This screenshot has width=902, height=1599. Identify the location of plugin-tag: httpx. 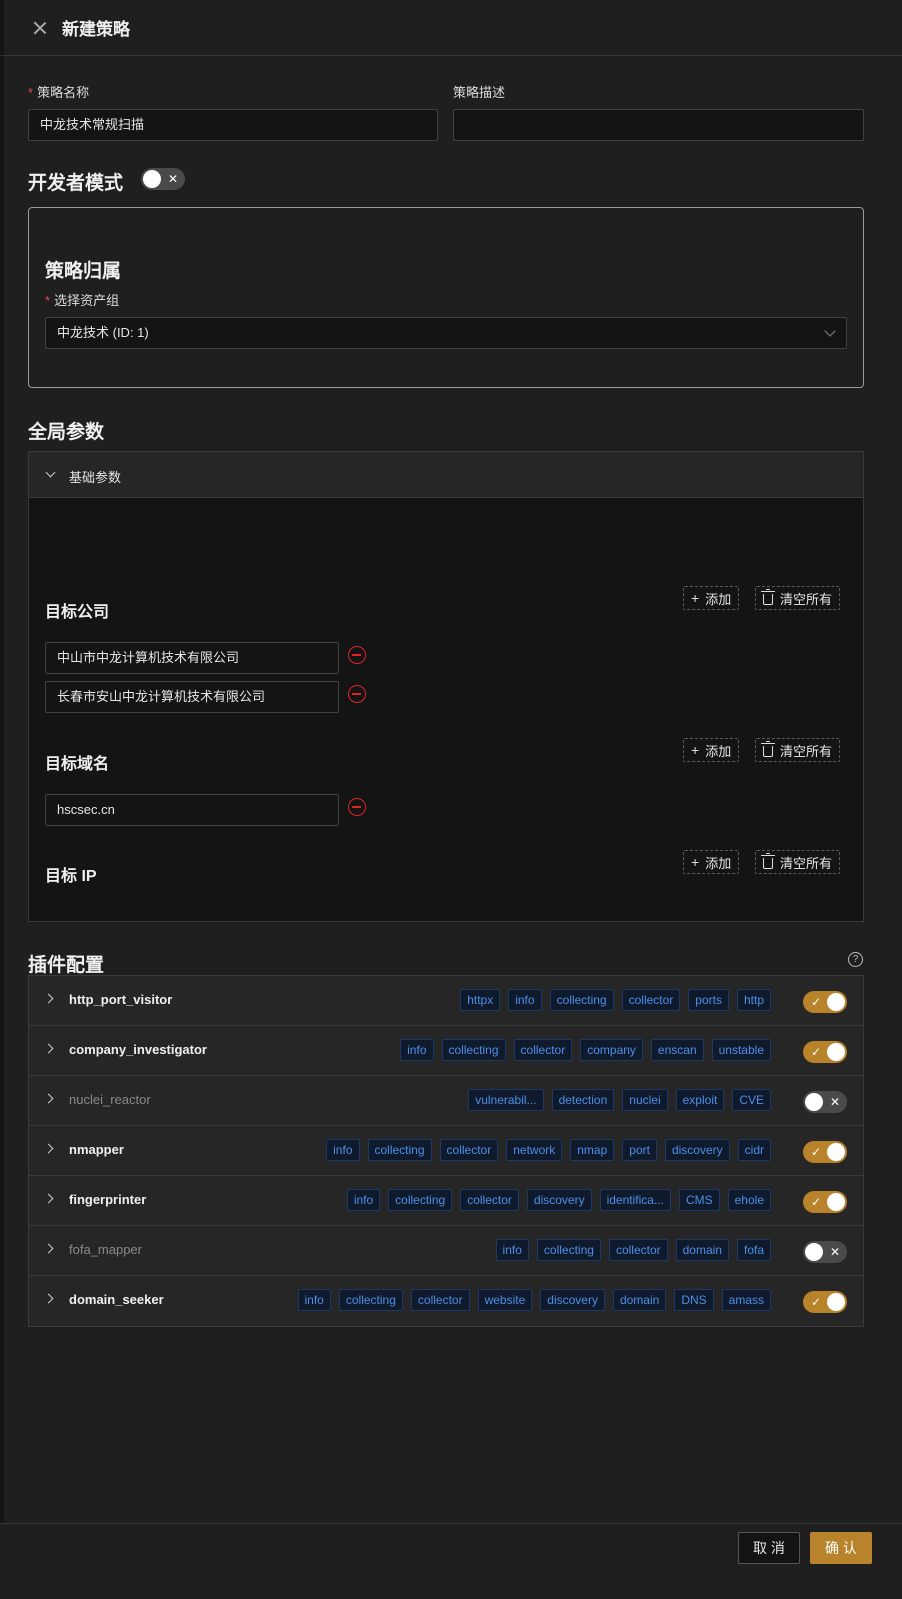
(480, 1000).